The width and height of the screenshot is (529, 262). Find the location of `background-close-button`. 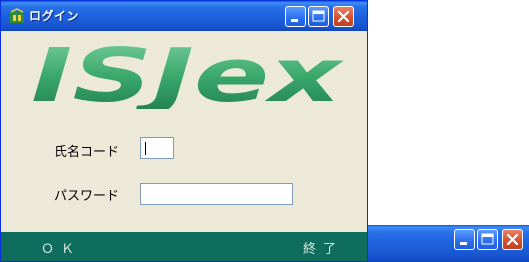

background-close-button is located at coordinates (512, 239).